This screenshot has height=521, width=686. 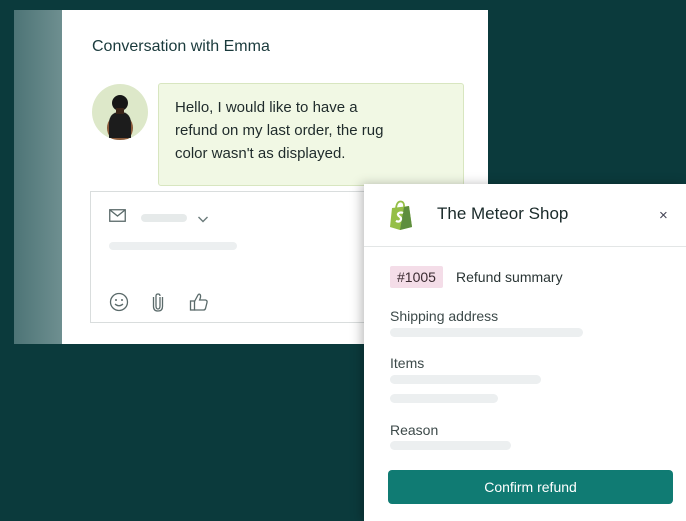 What do you see at coordinates (199, 304) in the screenshot?
I see `thumbs-up-icon` at bounding box center [199, 304].